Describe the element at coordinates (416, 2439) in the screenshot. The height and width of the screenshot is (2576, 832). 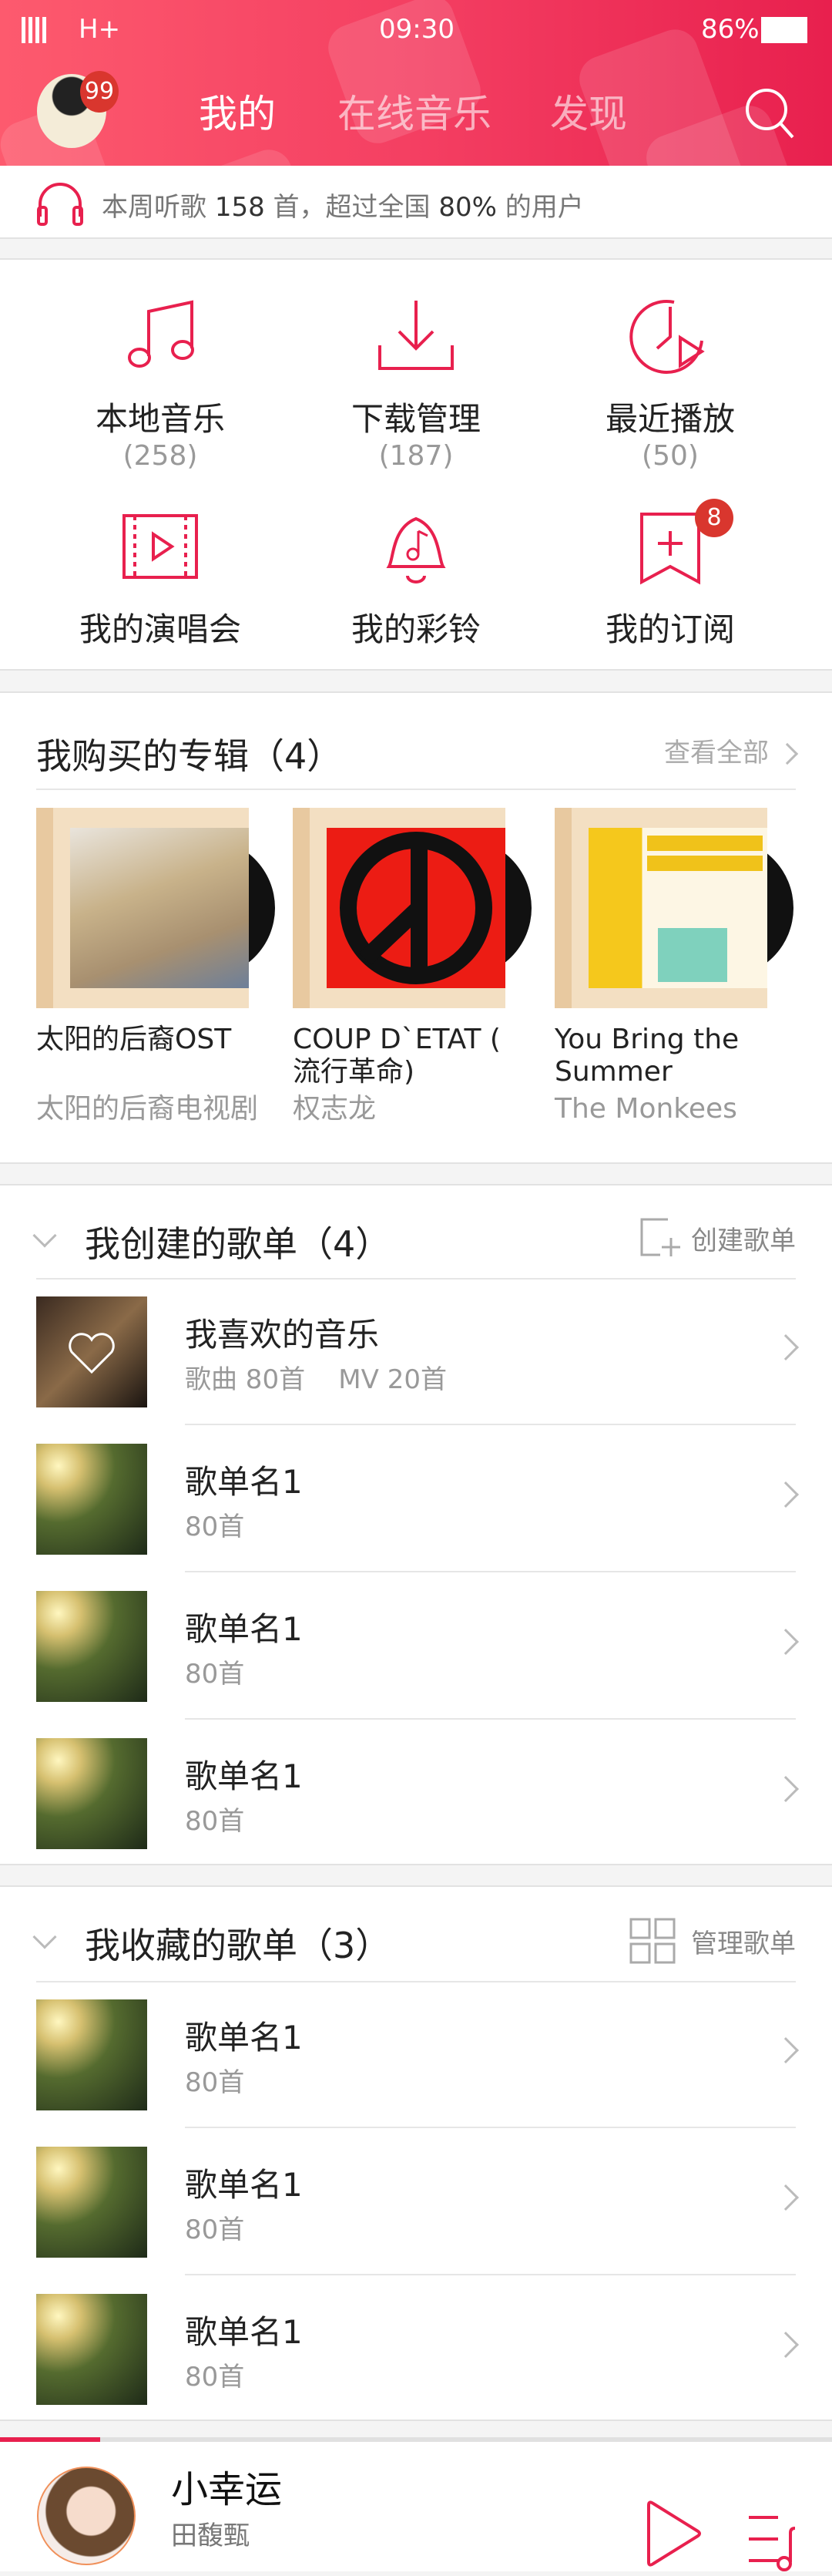
I see `progress-bar` at that location.